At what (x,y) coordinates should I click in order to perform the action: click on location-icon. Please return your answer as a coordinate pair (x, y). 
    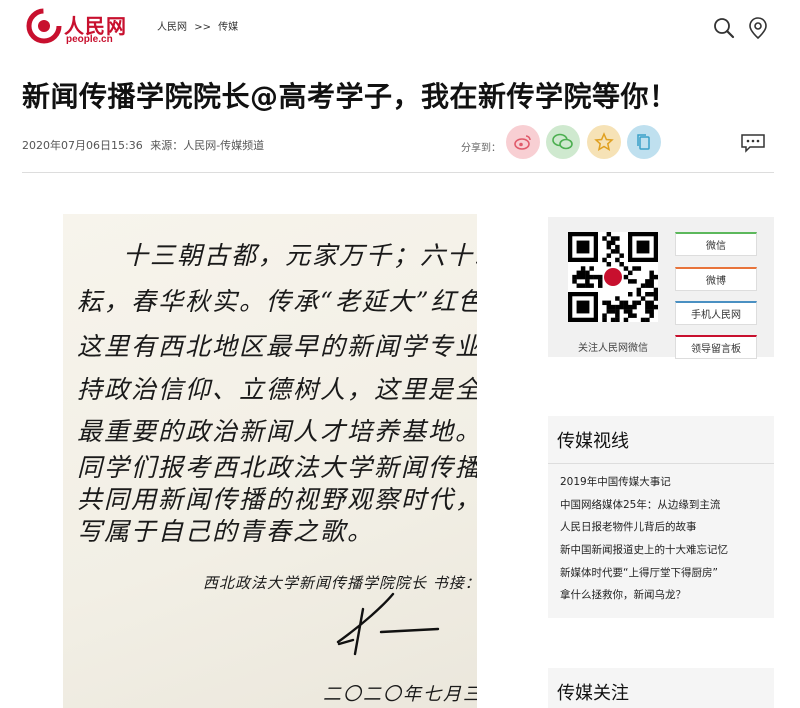
    Looking at the image, I should click on (758, 28).